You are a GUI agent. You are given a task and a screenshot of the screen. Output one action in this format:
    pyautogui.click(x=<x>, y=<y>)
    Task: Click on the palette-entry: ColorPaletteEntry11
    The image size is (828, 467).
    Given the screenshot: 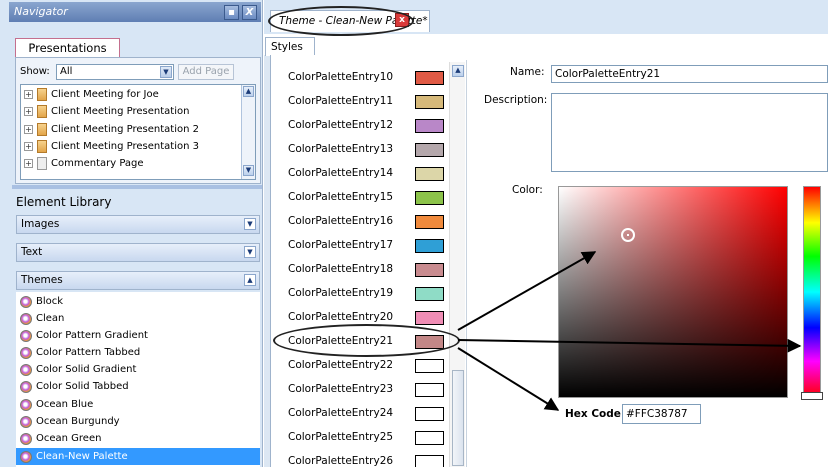 What is the action you would take?
    pyautogui.click(x=340, y=101)
    